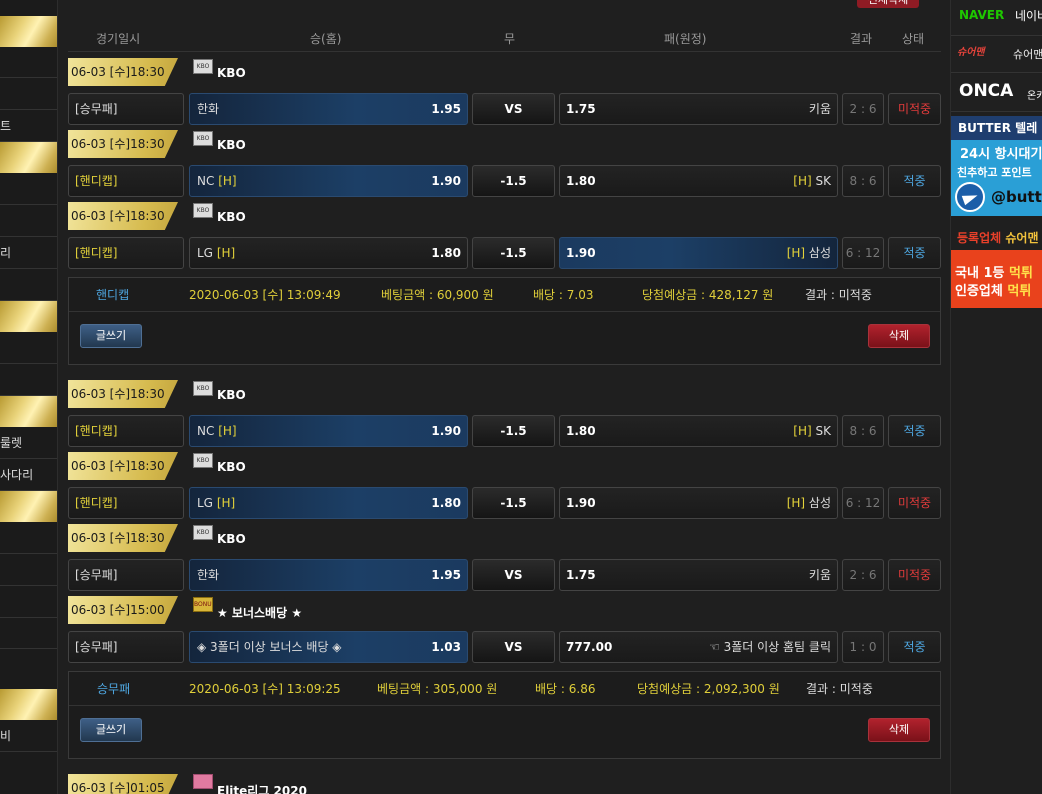 Image resolution: width=1042 pixels, height=794 pixels. What do you see at coordinates (563, 295) in the screenshot?
I see `summary-odds: 배당 : 7.03` at bounding box center [563, 295].